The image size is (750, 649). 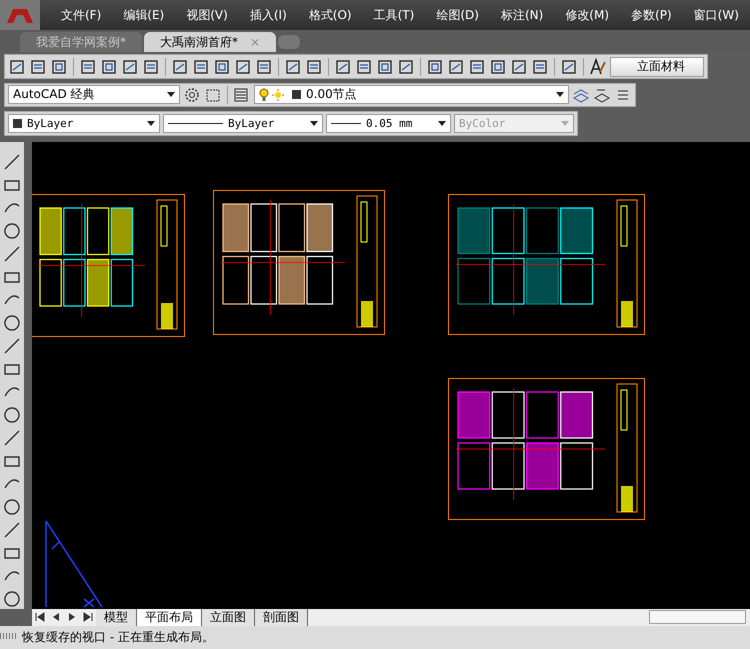 What do you see at coordinates (118, 637) in the screenshot?
I see `command-history-text: 恢复缓存的视口 - 正在重生成布局。` at bounding box center [118, 637].